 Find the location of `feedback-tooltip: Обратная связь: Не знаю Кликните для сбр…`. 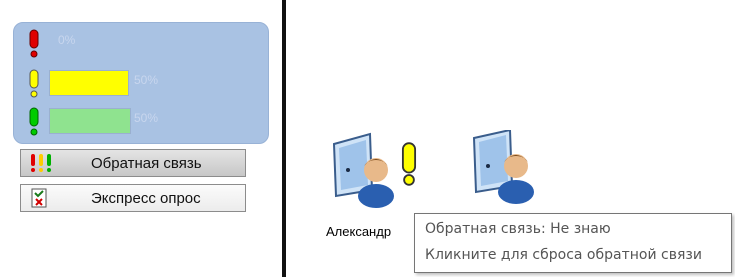

feedback-tooltip: Обратная связь: Не знаю Кликните для сбр… is located at coordinates (573, 243).